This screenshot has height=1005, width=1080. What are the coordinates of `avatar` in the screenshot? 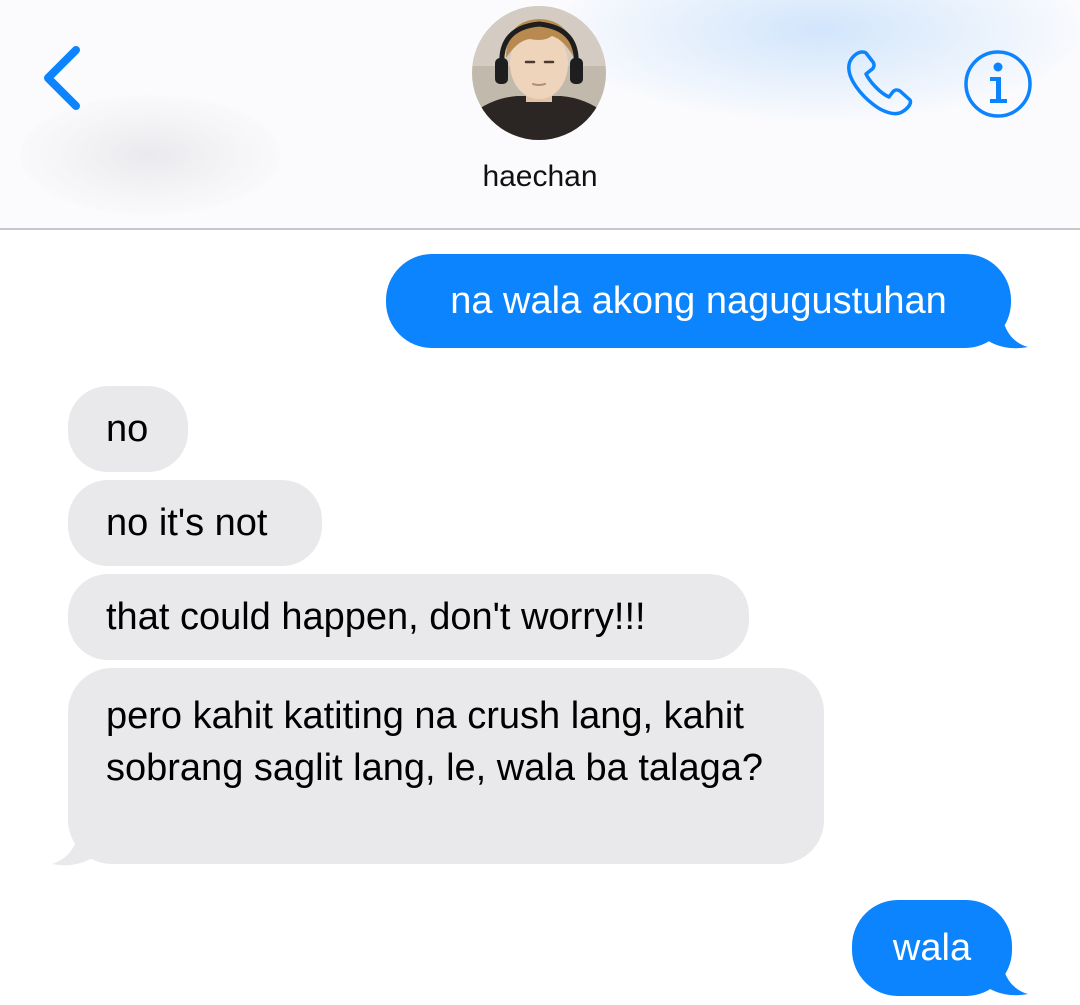 It's located at (539, 73).